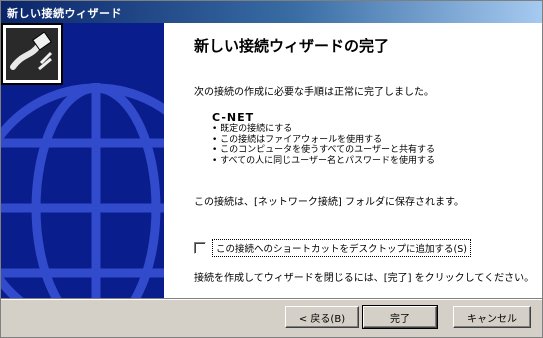 Image resolution: width=543 pixels, height=338 pixels. What do you see at coordinates (400, 317) in the screenshot?
I see `finish-button: 完了` at bounding box center [400, 317].